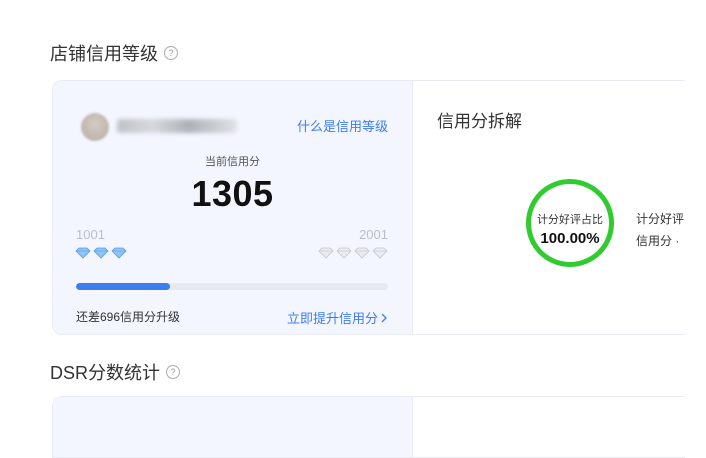 This screenshot has width=706, height=458. What do you see at coordinates (177, 126) in the screenshot?
I see `shop-name-blurred` at bounding box center [177, 126].